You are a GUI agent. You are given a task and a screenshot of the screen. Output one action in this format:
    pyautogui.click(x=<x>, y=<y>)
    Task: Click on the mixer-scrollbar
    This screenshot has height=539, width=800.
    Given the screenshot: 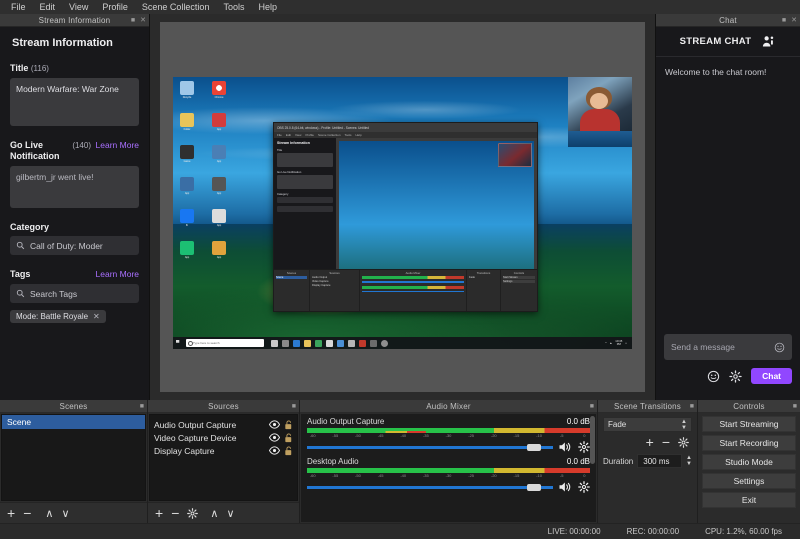 What is the action you would take?
    pyautogui.click(x=592, y=440)
    